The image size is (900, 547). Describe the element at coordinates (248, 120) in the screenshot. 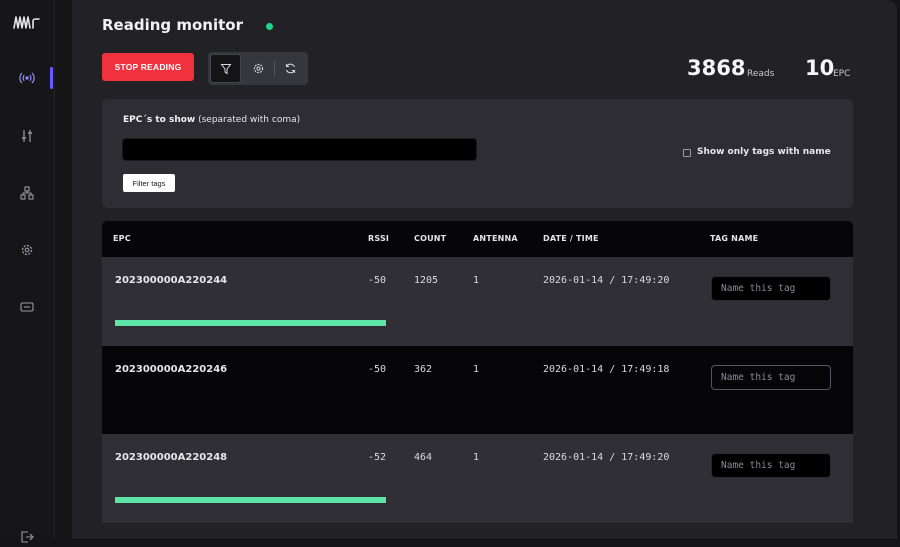

I see `epc-filter-hint: (separated with coma)` at that location.